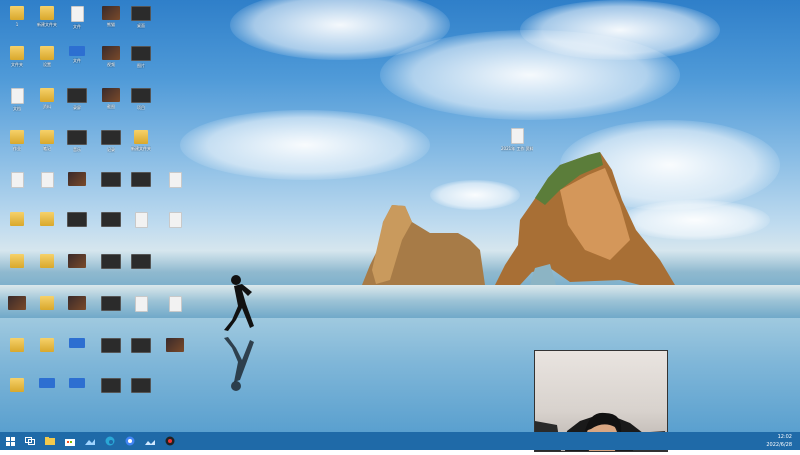 The height and width of the screenshot is (455, 800). What do you see at coordinates (77, 62) in the screenshot?
I see `desktop-icon-app: 文件` at bounding box center [77, 62].